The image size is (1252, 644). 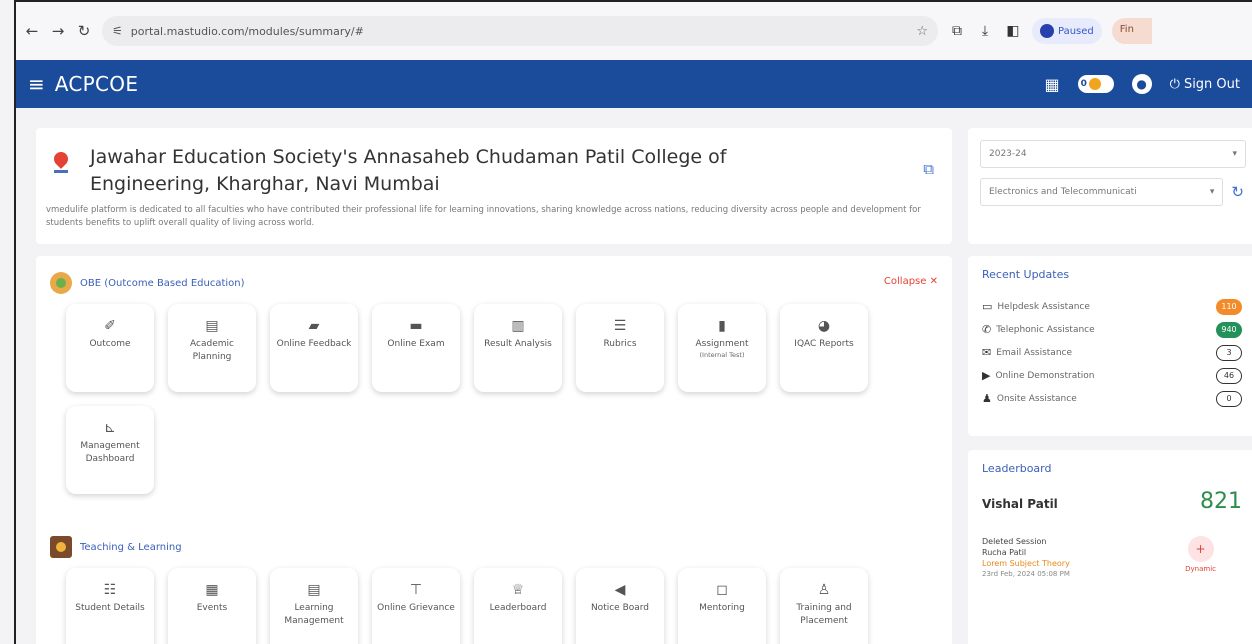 I want to click on module-tile-label: Training and Placement, so click(x=824, y=614).